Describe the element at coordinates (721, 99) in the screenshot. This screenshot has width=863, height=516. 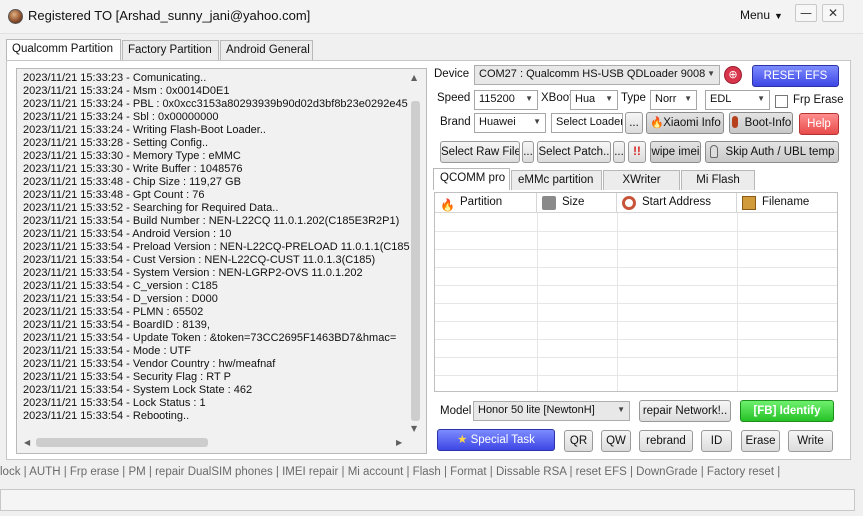
I see `mode-value: EDL` at that location.